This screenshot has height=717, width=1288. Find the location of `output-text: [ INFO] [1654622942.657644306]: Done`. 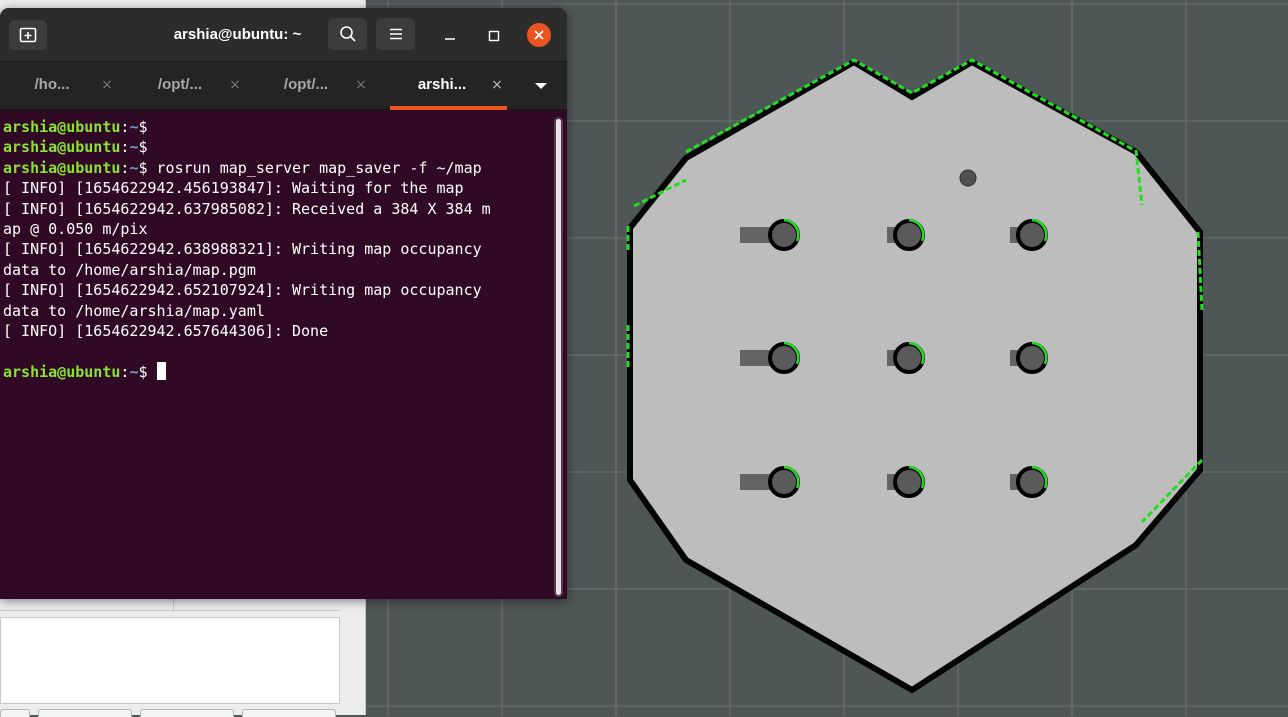

output-text: [ INFO] [1654622942.657644306]: Done is located at coordinates (166, 331).